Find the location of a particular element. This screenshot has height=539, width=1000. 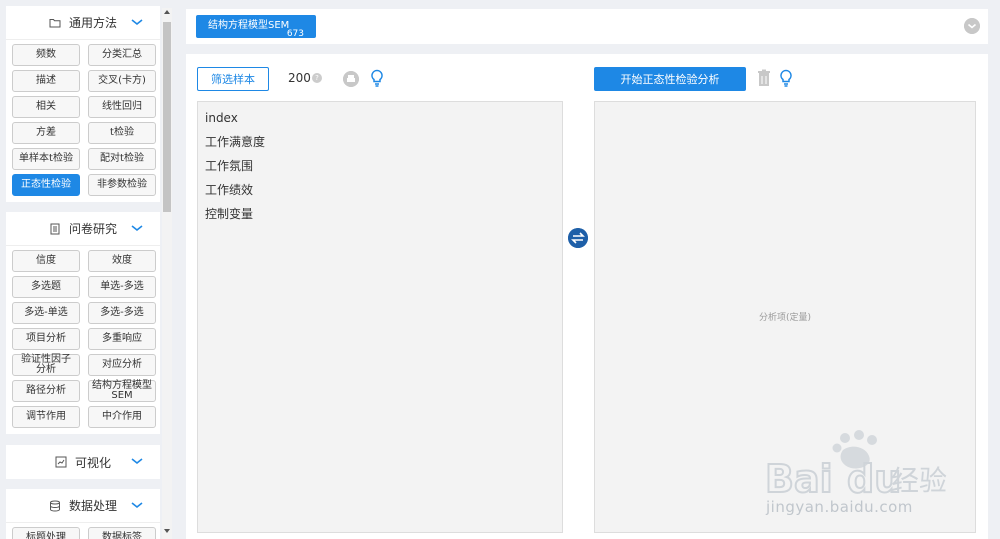

section-title: 问卷研究 is located at coordinates (92, 229).